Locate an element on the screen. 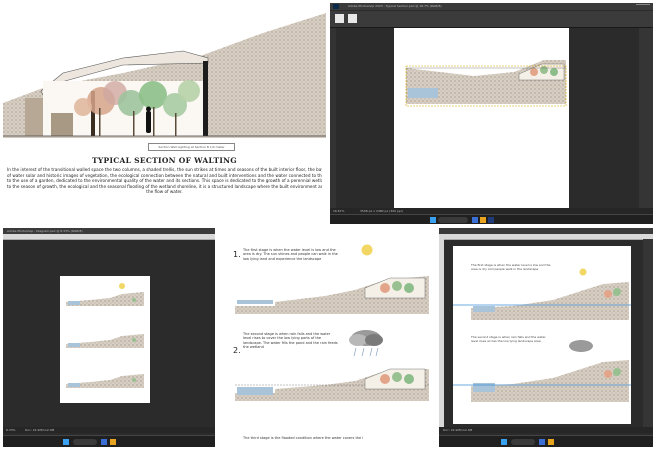  column-right is located at coordinates (205, 98).